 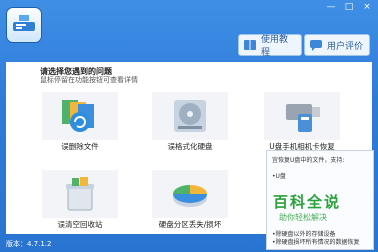 What do you see at coordinates (80, 146) in the screenshot?
I see `tile-deleted-files-label: 误删除文件` at bounding box center [80, 146].